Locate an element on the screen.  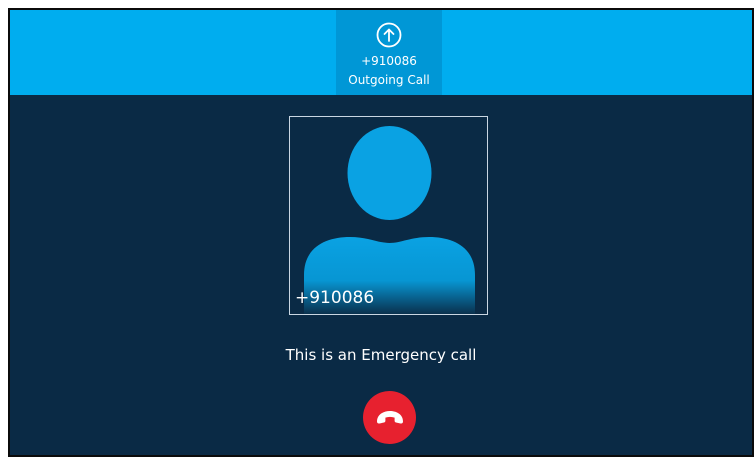
contact-avatar: +910086 is located at coordinates (388, 215).